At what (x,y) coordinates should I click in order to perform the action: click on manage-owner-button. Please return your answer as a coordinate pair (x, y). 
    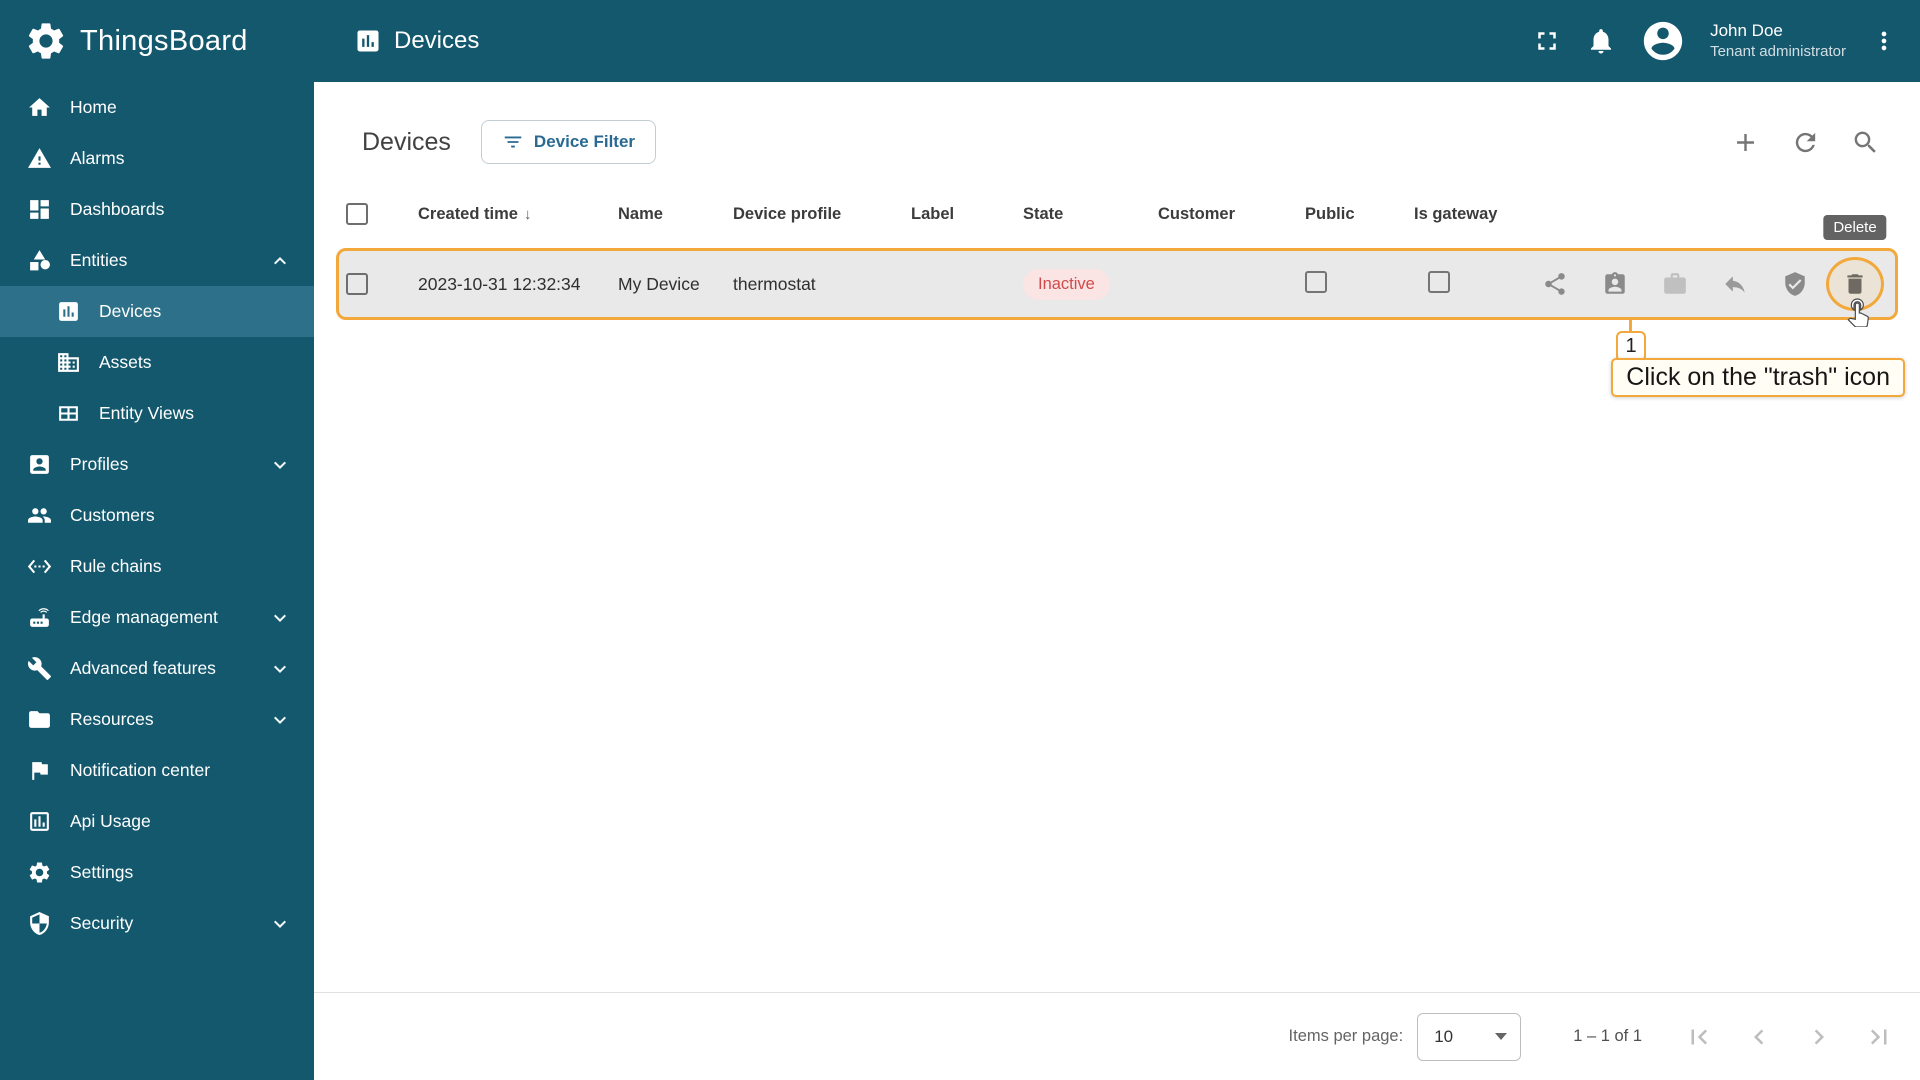
    Looking at the image, I should click on (1675, 284).